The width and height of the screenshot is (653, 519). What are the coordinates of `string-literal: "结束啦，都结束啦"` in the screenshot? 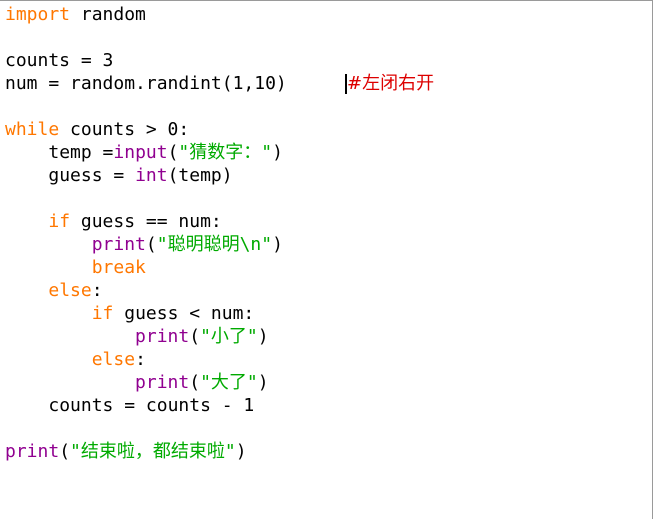 It's located at (153, 451).